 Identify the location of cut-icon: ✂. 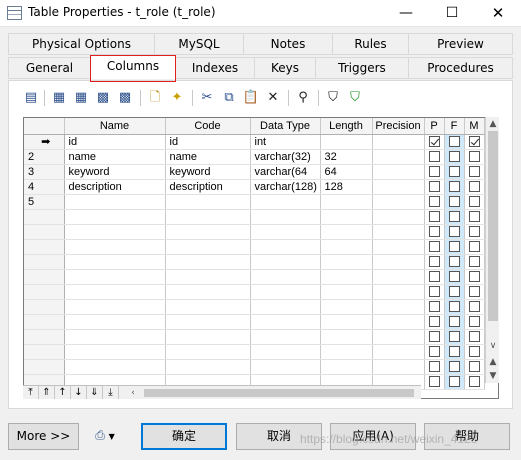
(207, 98).